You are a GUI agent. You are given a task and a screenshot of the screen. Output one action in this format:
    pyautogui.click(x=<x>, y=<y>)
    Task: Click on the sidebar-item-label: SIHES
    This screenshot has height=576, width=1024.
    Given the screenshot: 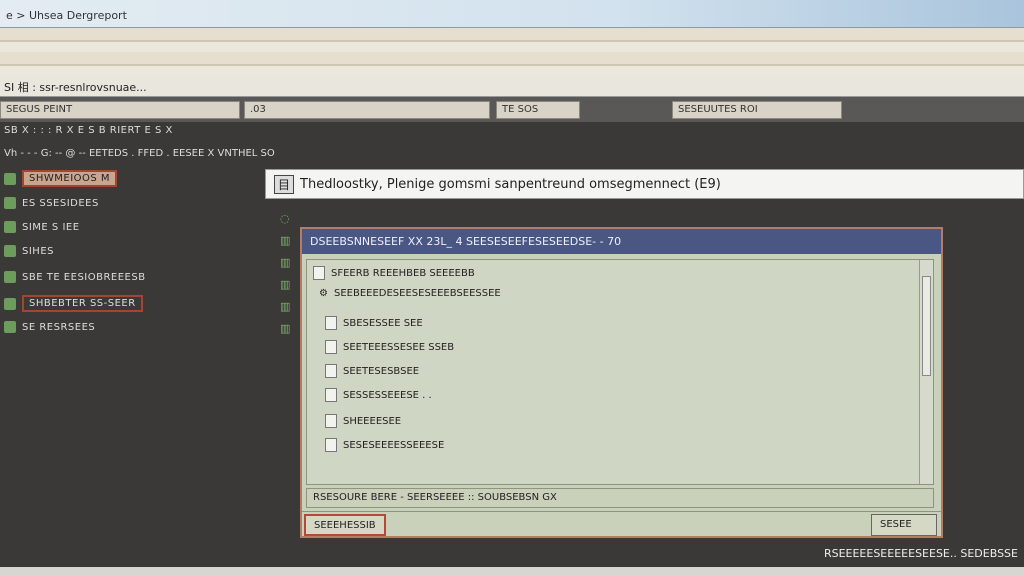 What is the action you would take?
    pyautogui.click(x=38, y=251)
    